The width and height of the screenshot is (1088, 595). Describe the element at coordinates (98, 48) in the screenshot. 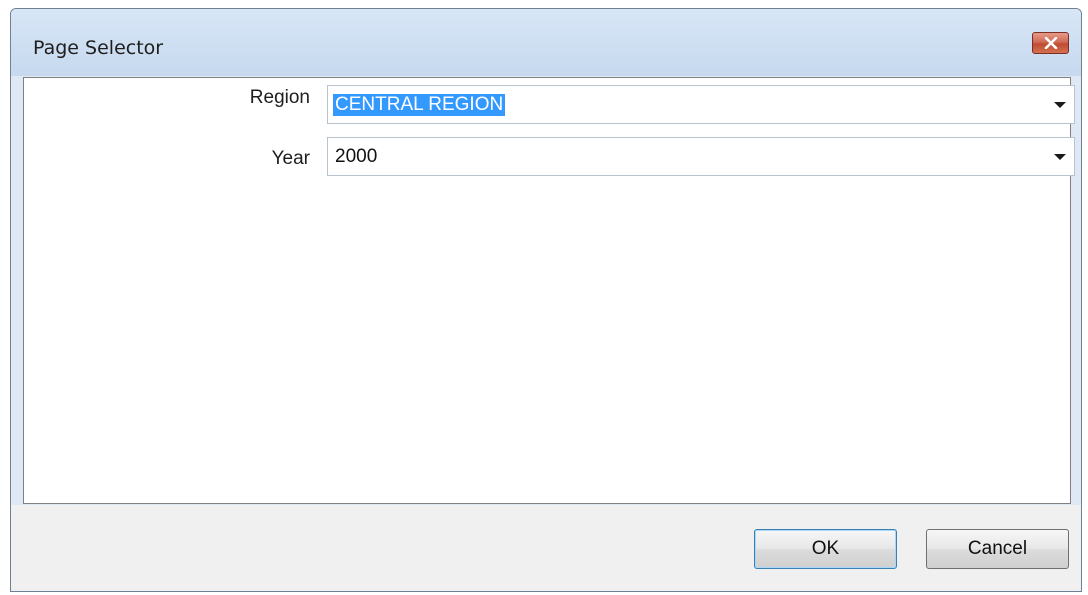

I see `window-title: Page Selector` at that location.